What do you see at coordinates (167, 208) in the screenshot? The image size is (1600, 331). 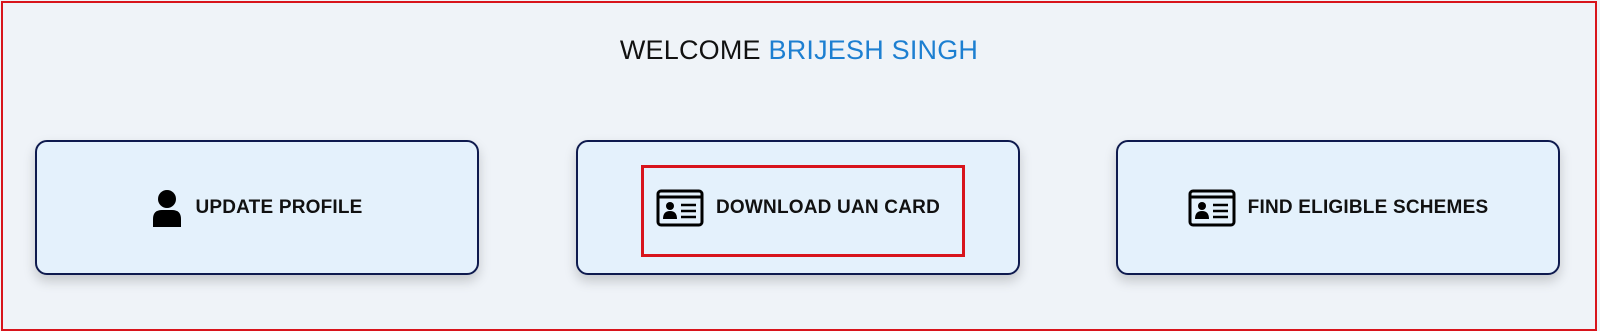 I see `user-icon` at bounding box center [167, 208].